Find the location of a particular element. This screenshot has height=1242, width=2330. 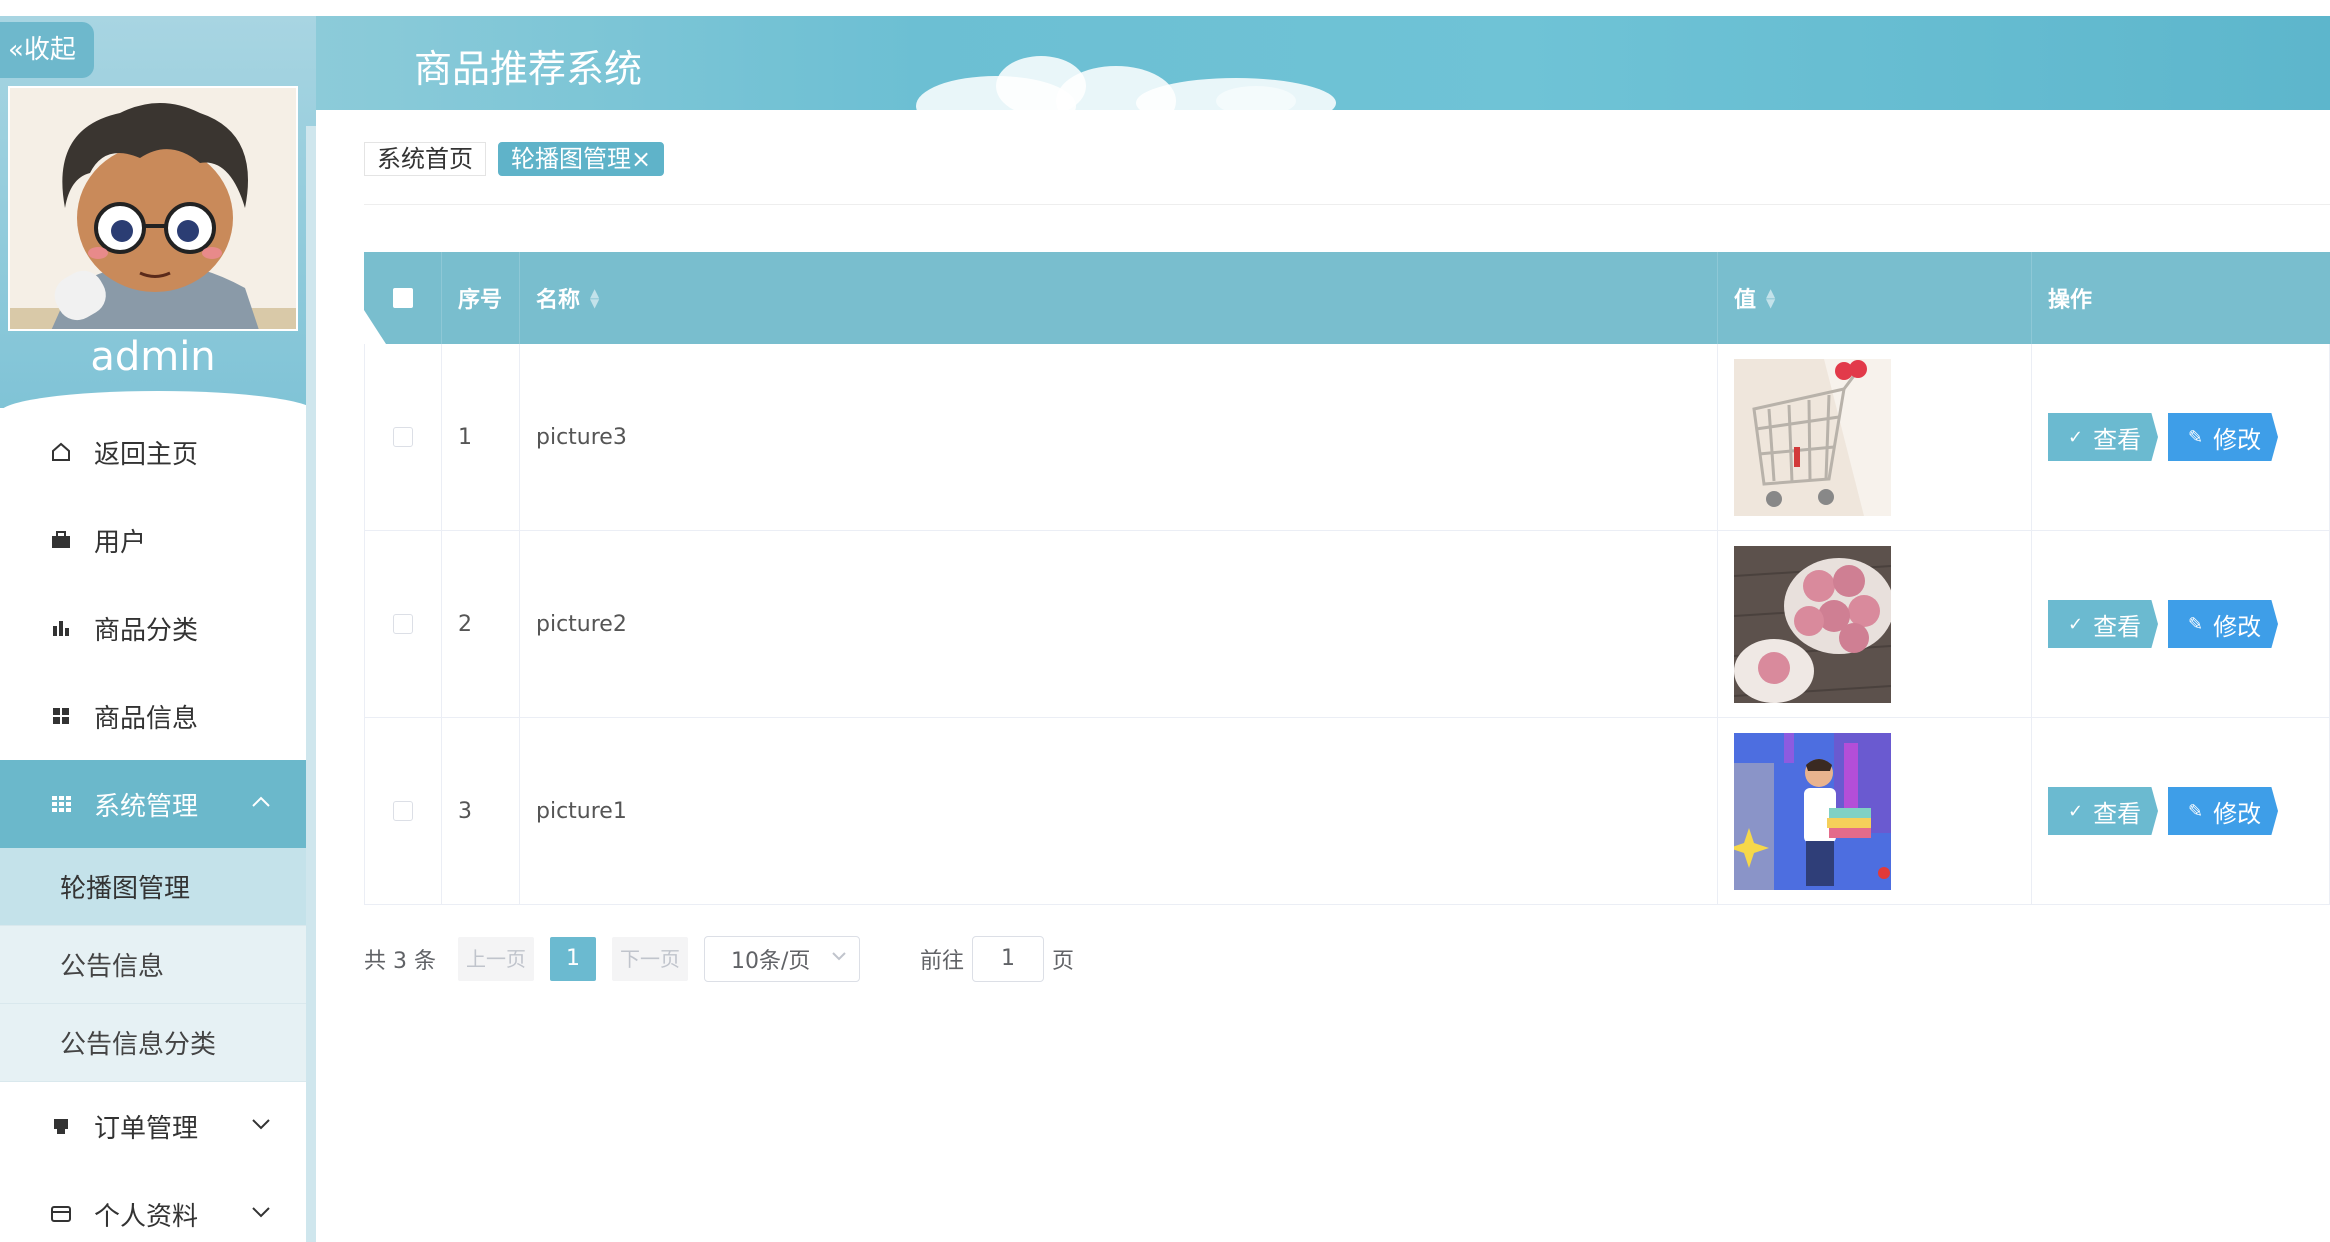

sidebar-item-profile: 个人资料 is located at coordinates (153, 1206).